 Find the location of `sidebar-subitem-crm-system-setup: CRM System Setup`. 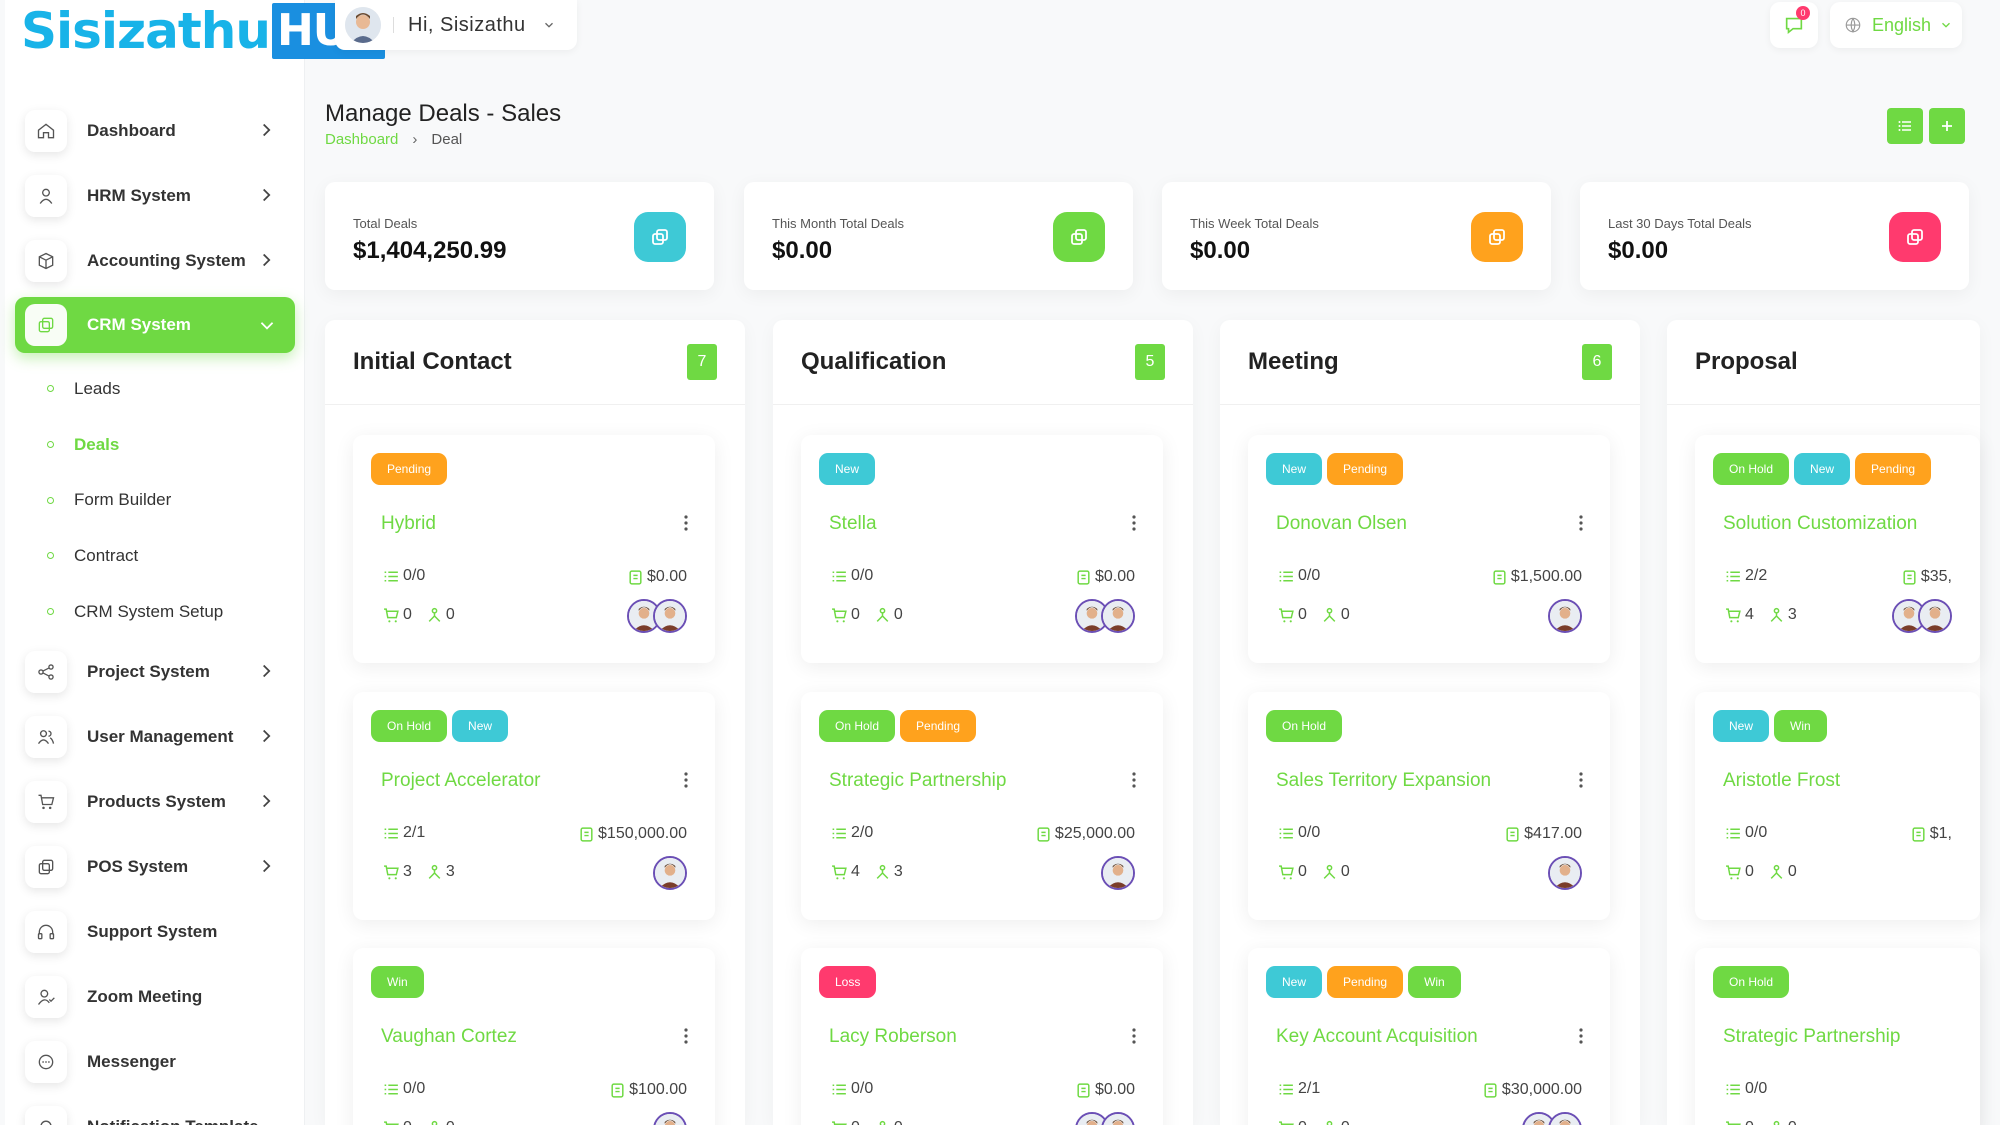

sidebar-subitem-crm-system-setup: CRM System Setup is located at coordinates (155, 612).